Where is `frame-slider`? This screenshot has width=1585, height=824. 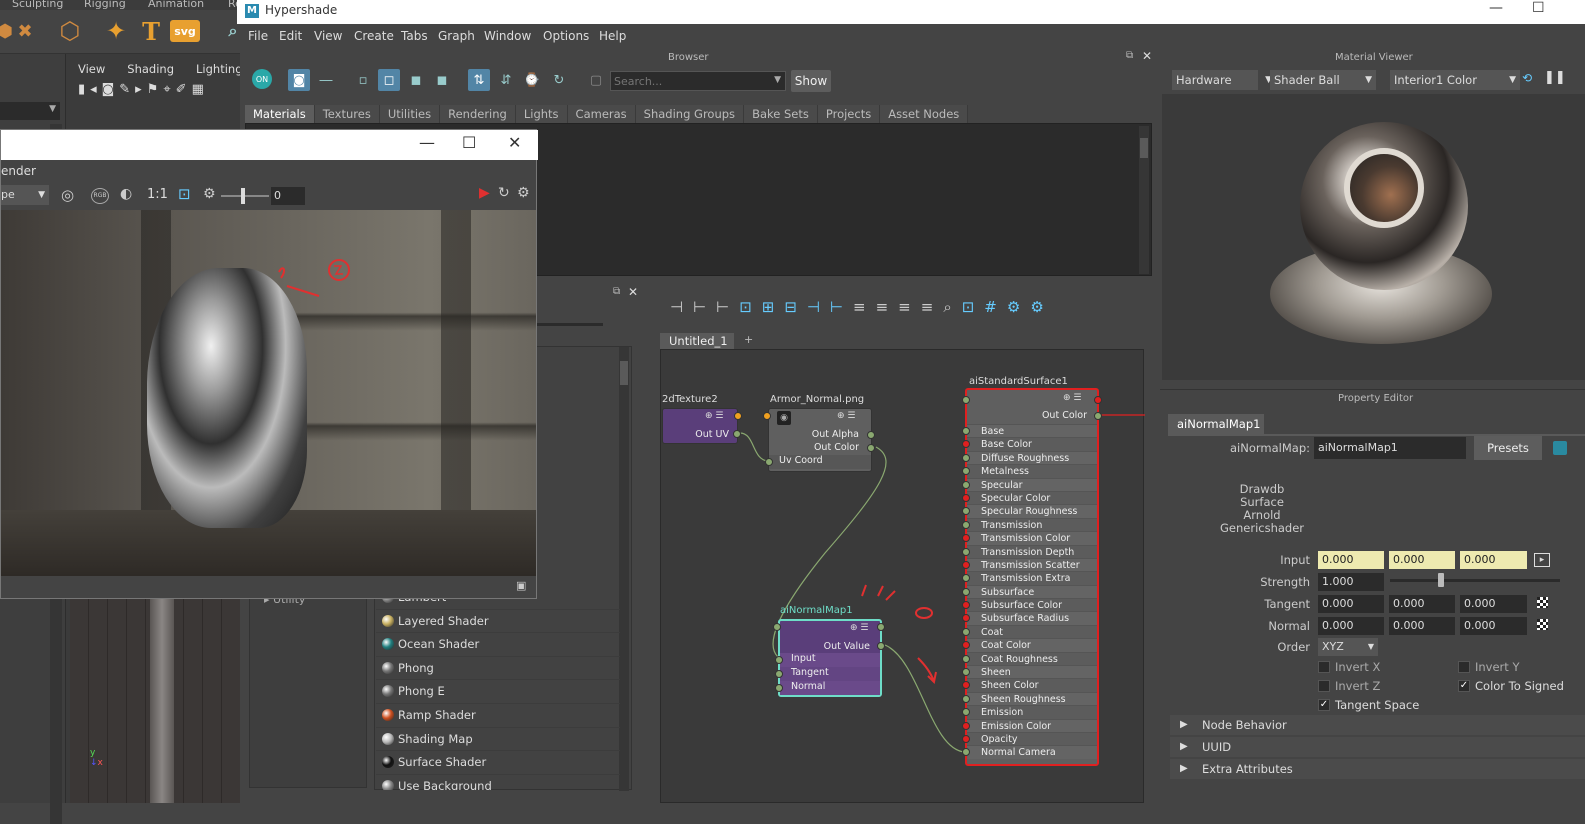 frame-slider is located at coordinates (245, 196).